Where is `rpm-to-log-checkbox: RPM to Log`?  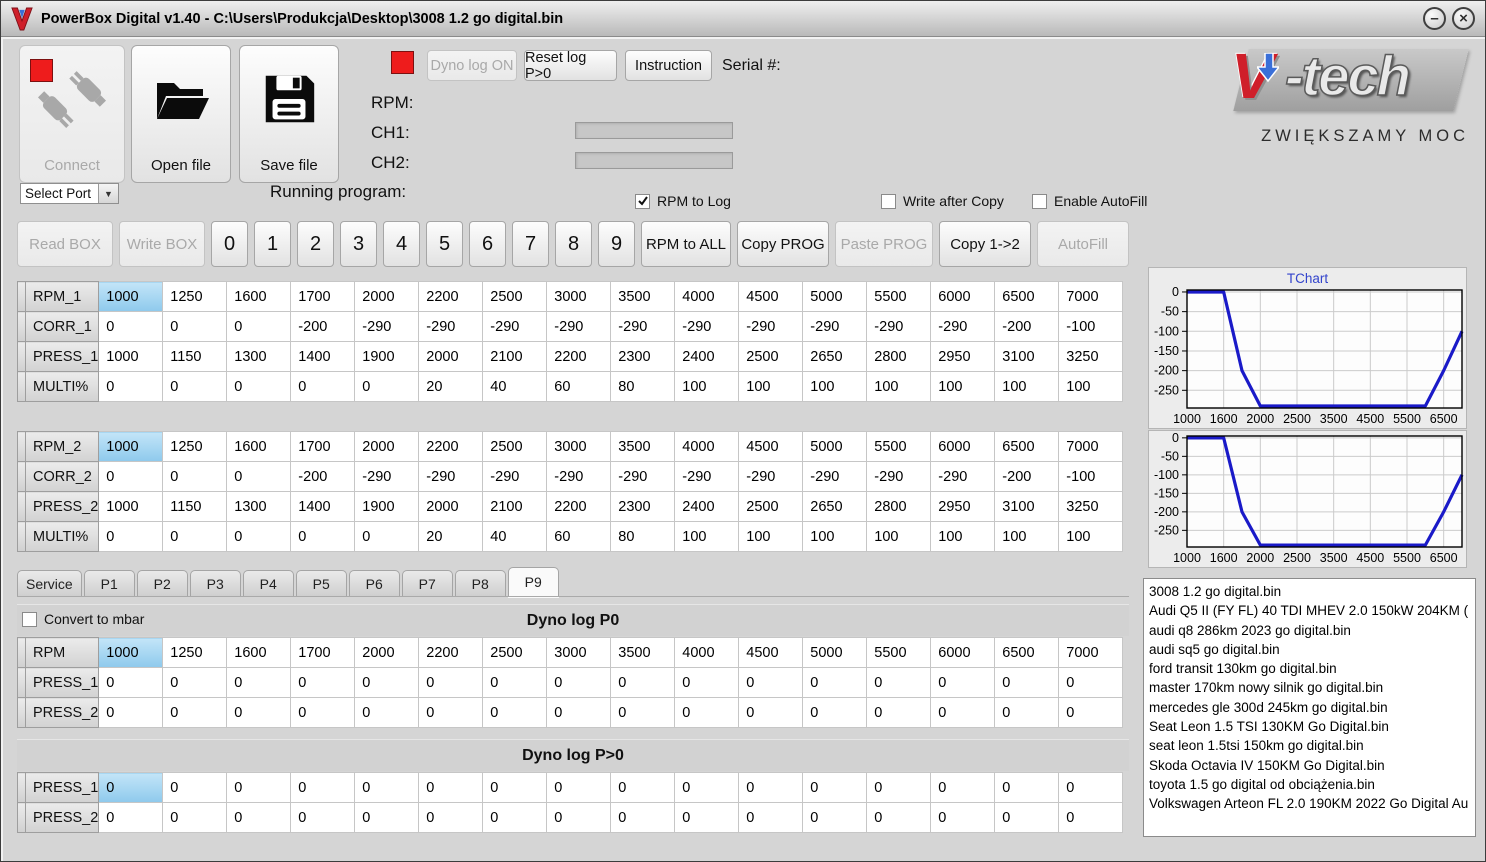 rpm-to-log-checkbox: RPM to Log is located at coordinates (683, 201).